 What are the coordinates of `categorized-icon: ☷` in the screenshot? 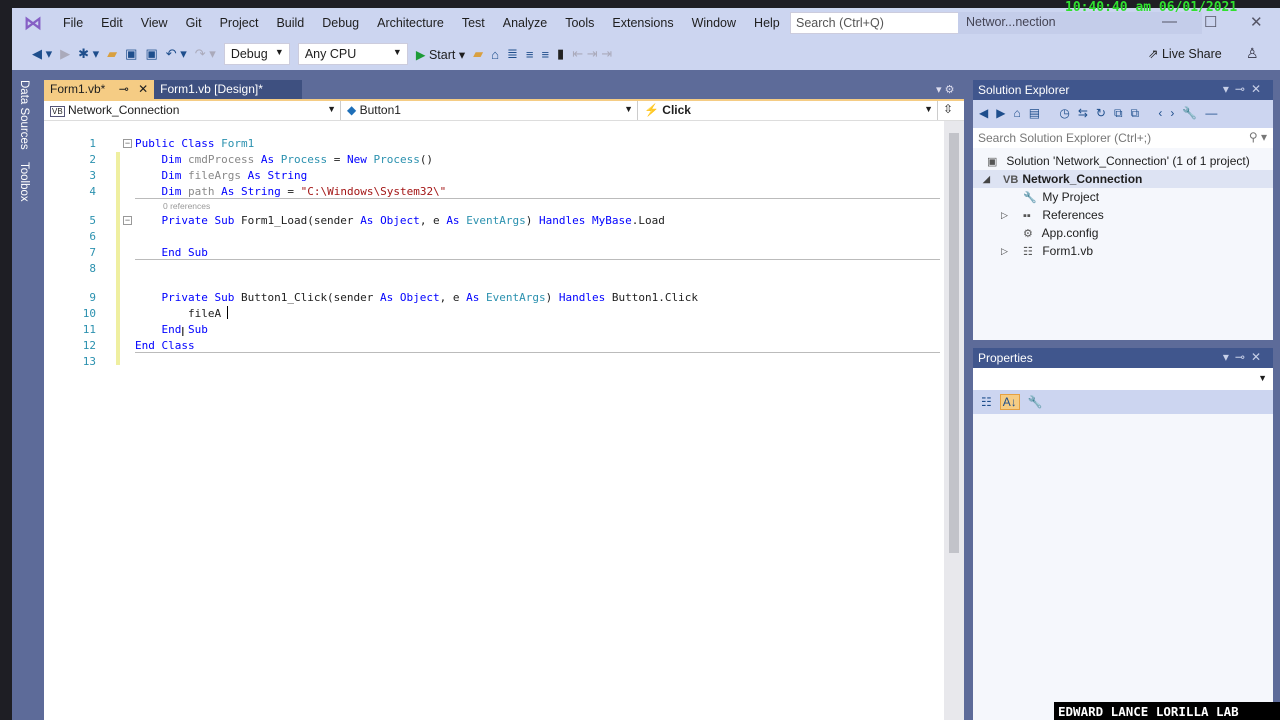 It's located at (986, 402).